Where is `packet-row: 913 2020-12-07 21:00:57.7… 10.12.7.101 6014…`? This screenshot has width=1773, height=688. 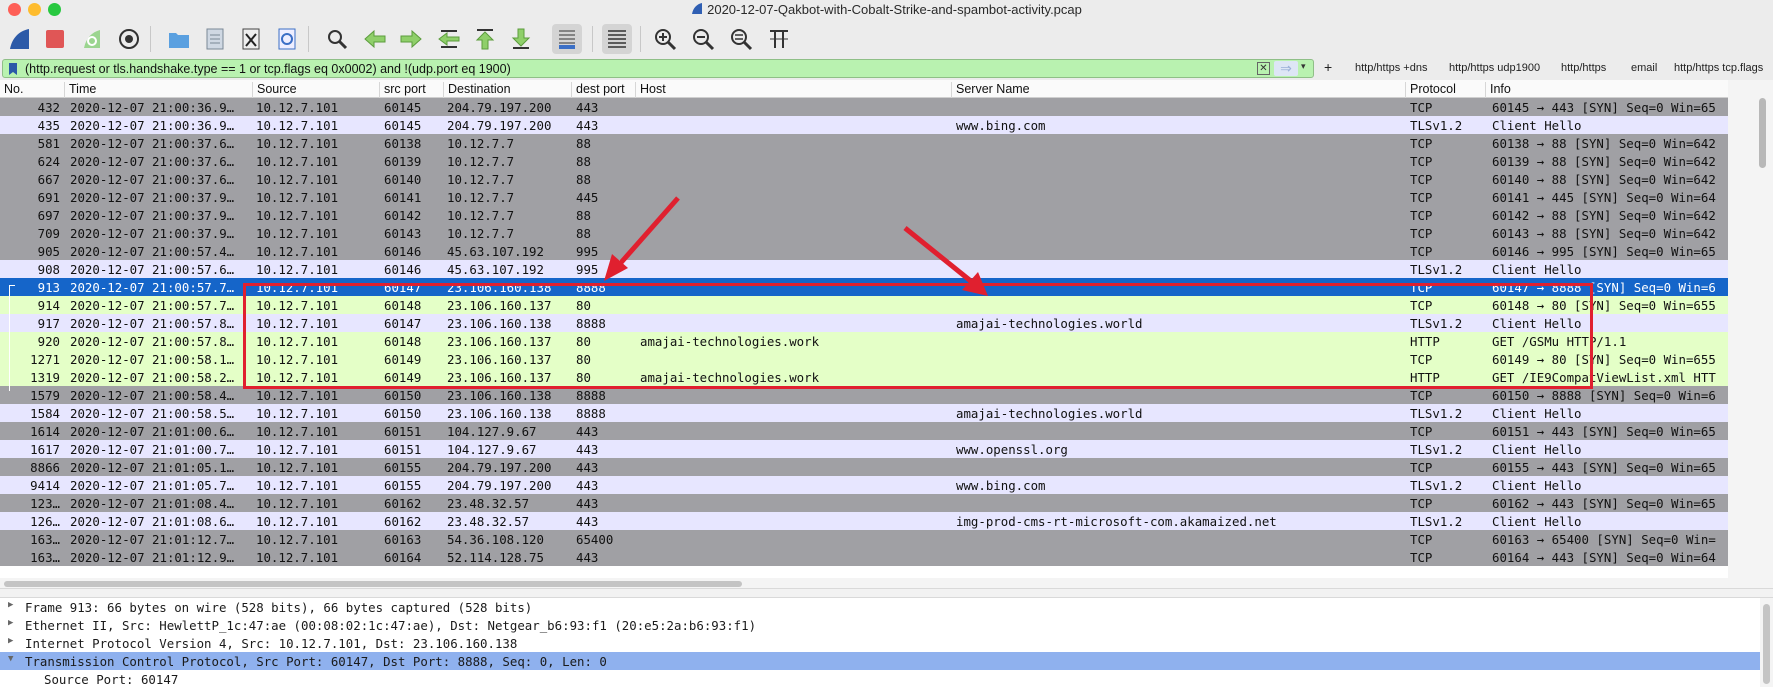
packet-row: 913 2020-12-07 21:00:57.7… 10.12.7.101 6014… is located at coordinates (864, 287).